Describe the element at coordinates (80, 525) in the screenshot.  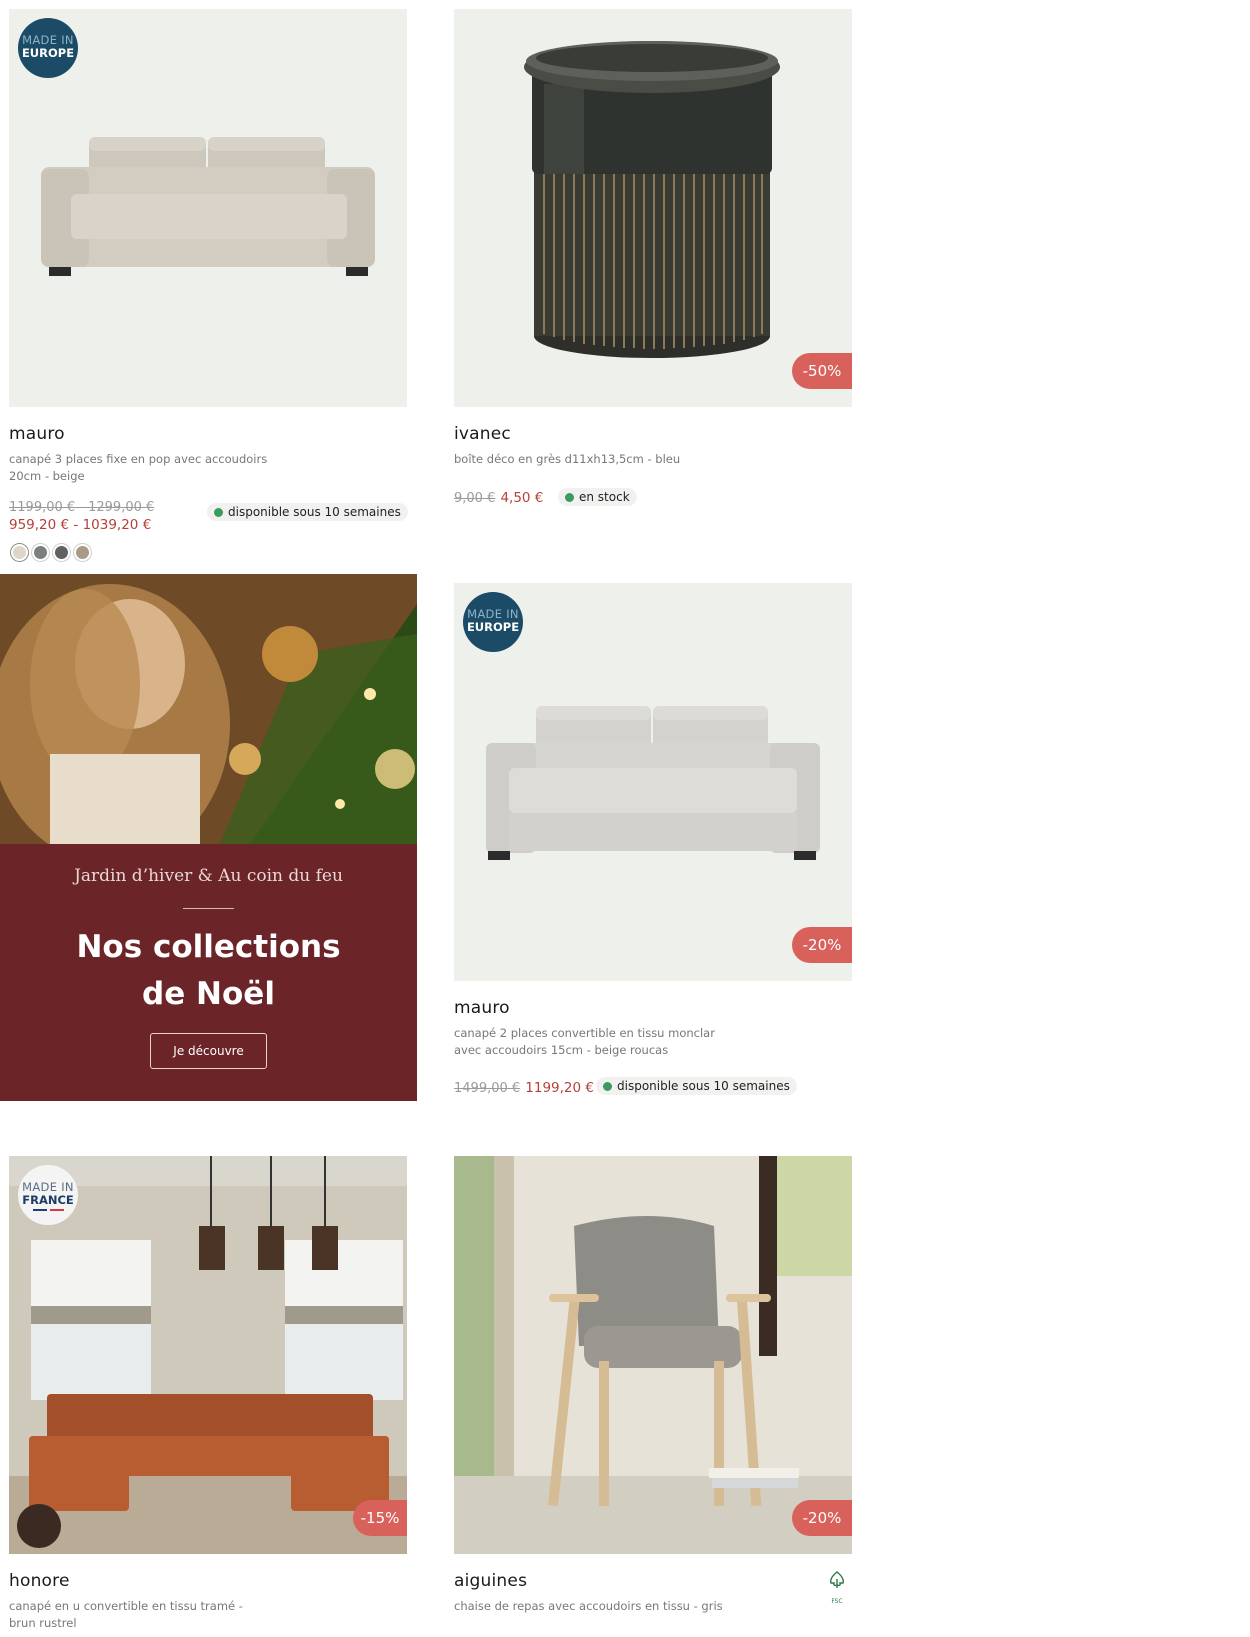
I see `sale-price: 959,20 € - 1039,20 €` at that location.